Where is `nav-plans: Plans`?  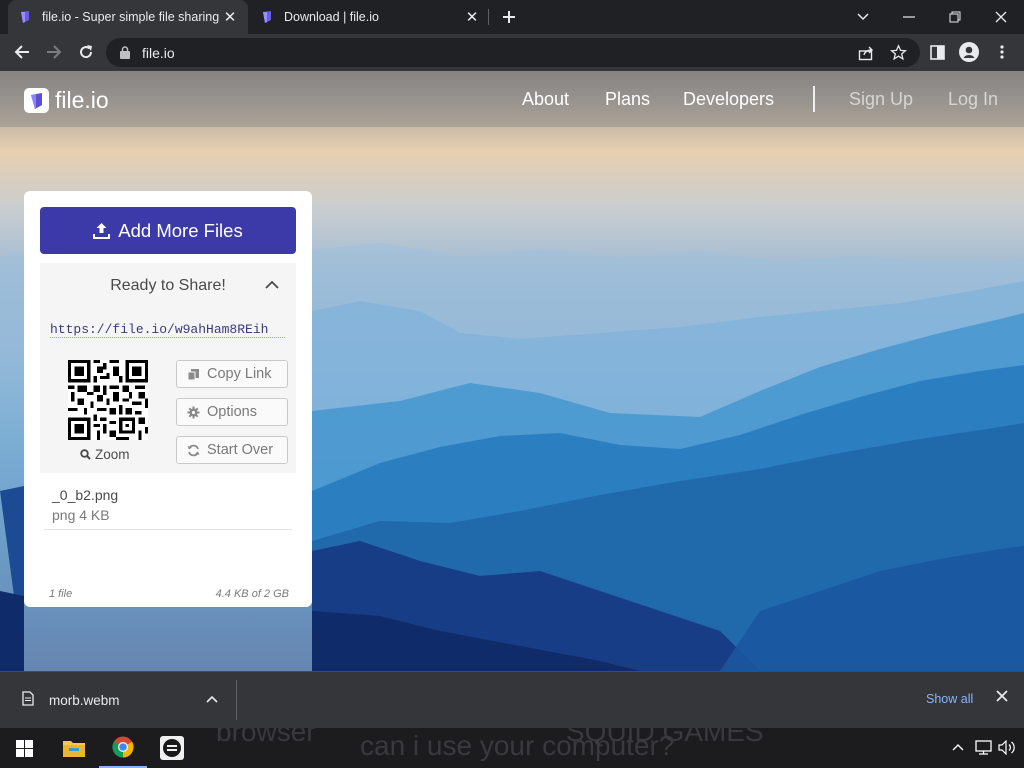 nav-plans: Plans is located at coordinates (627, 99).